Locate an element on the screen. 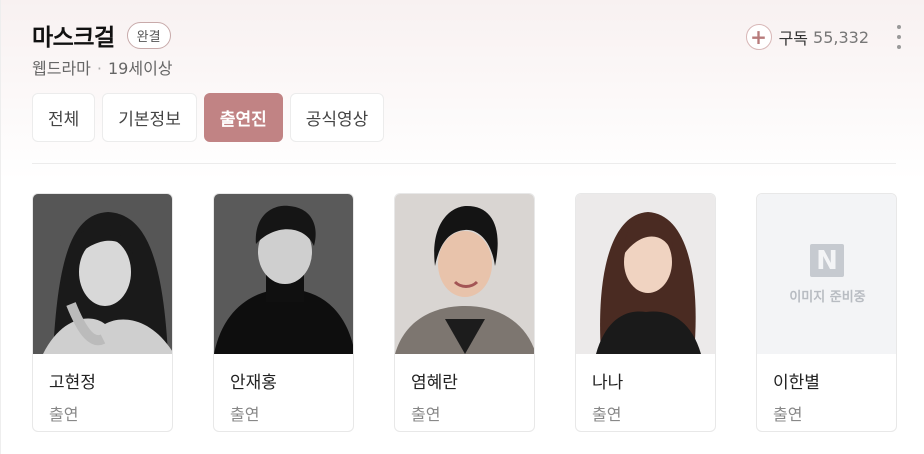 The width and height of the screenshot is (924, 454). cast-name: 나나 is located at coordinates (608, 383).